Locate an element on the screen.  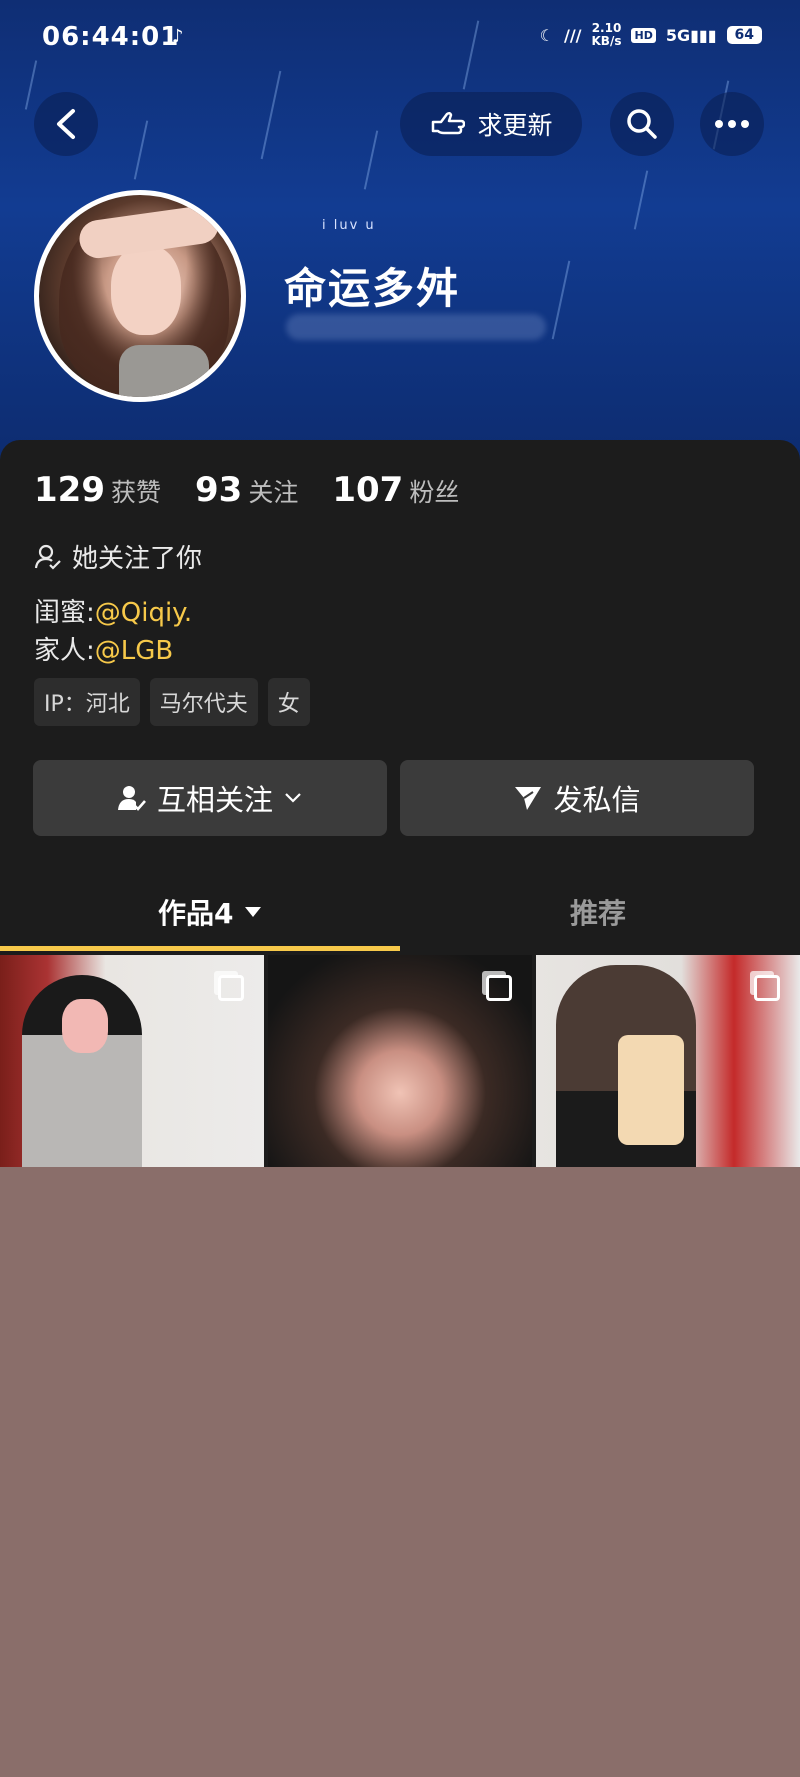
search-icon is located at coordinates (642, 124).